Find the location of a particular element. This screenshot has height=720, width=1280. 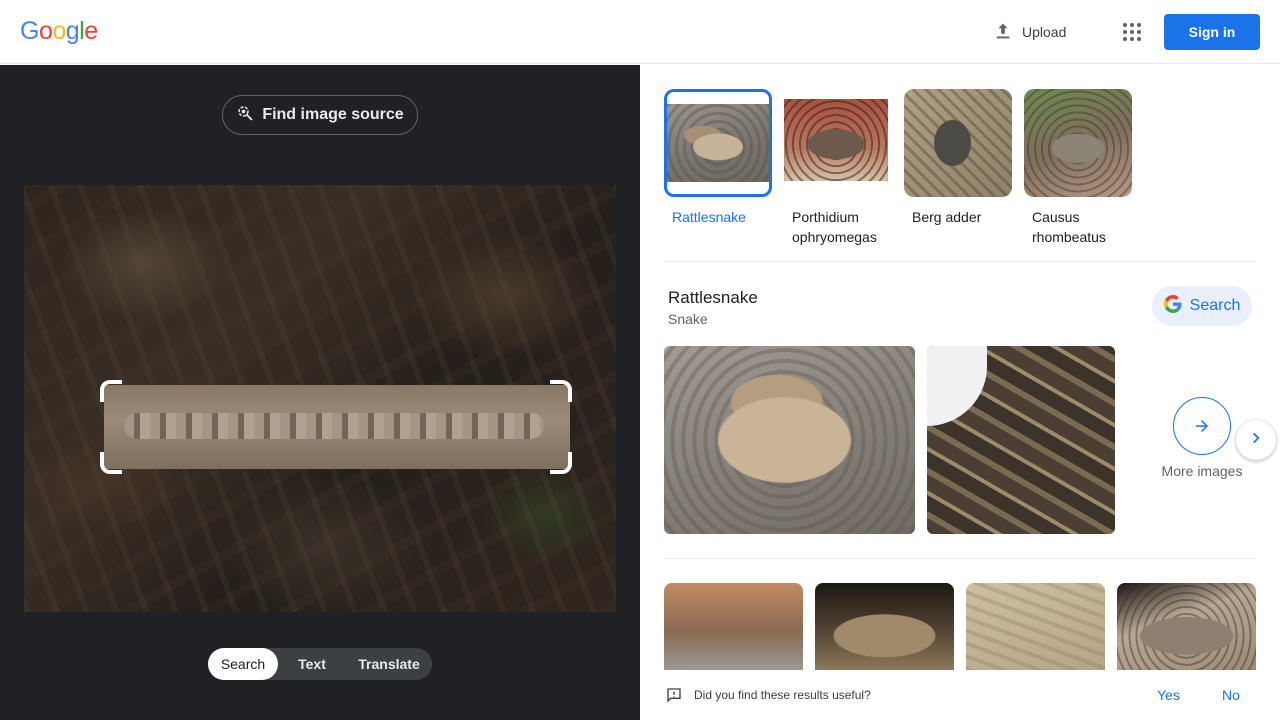

feedback-icon is located at coordinates (674, 697).